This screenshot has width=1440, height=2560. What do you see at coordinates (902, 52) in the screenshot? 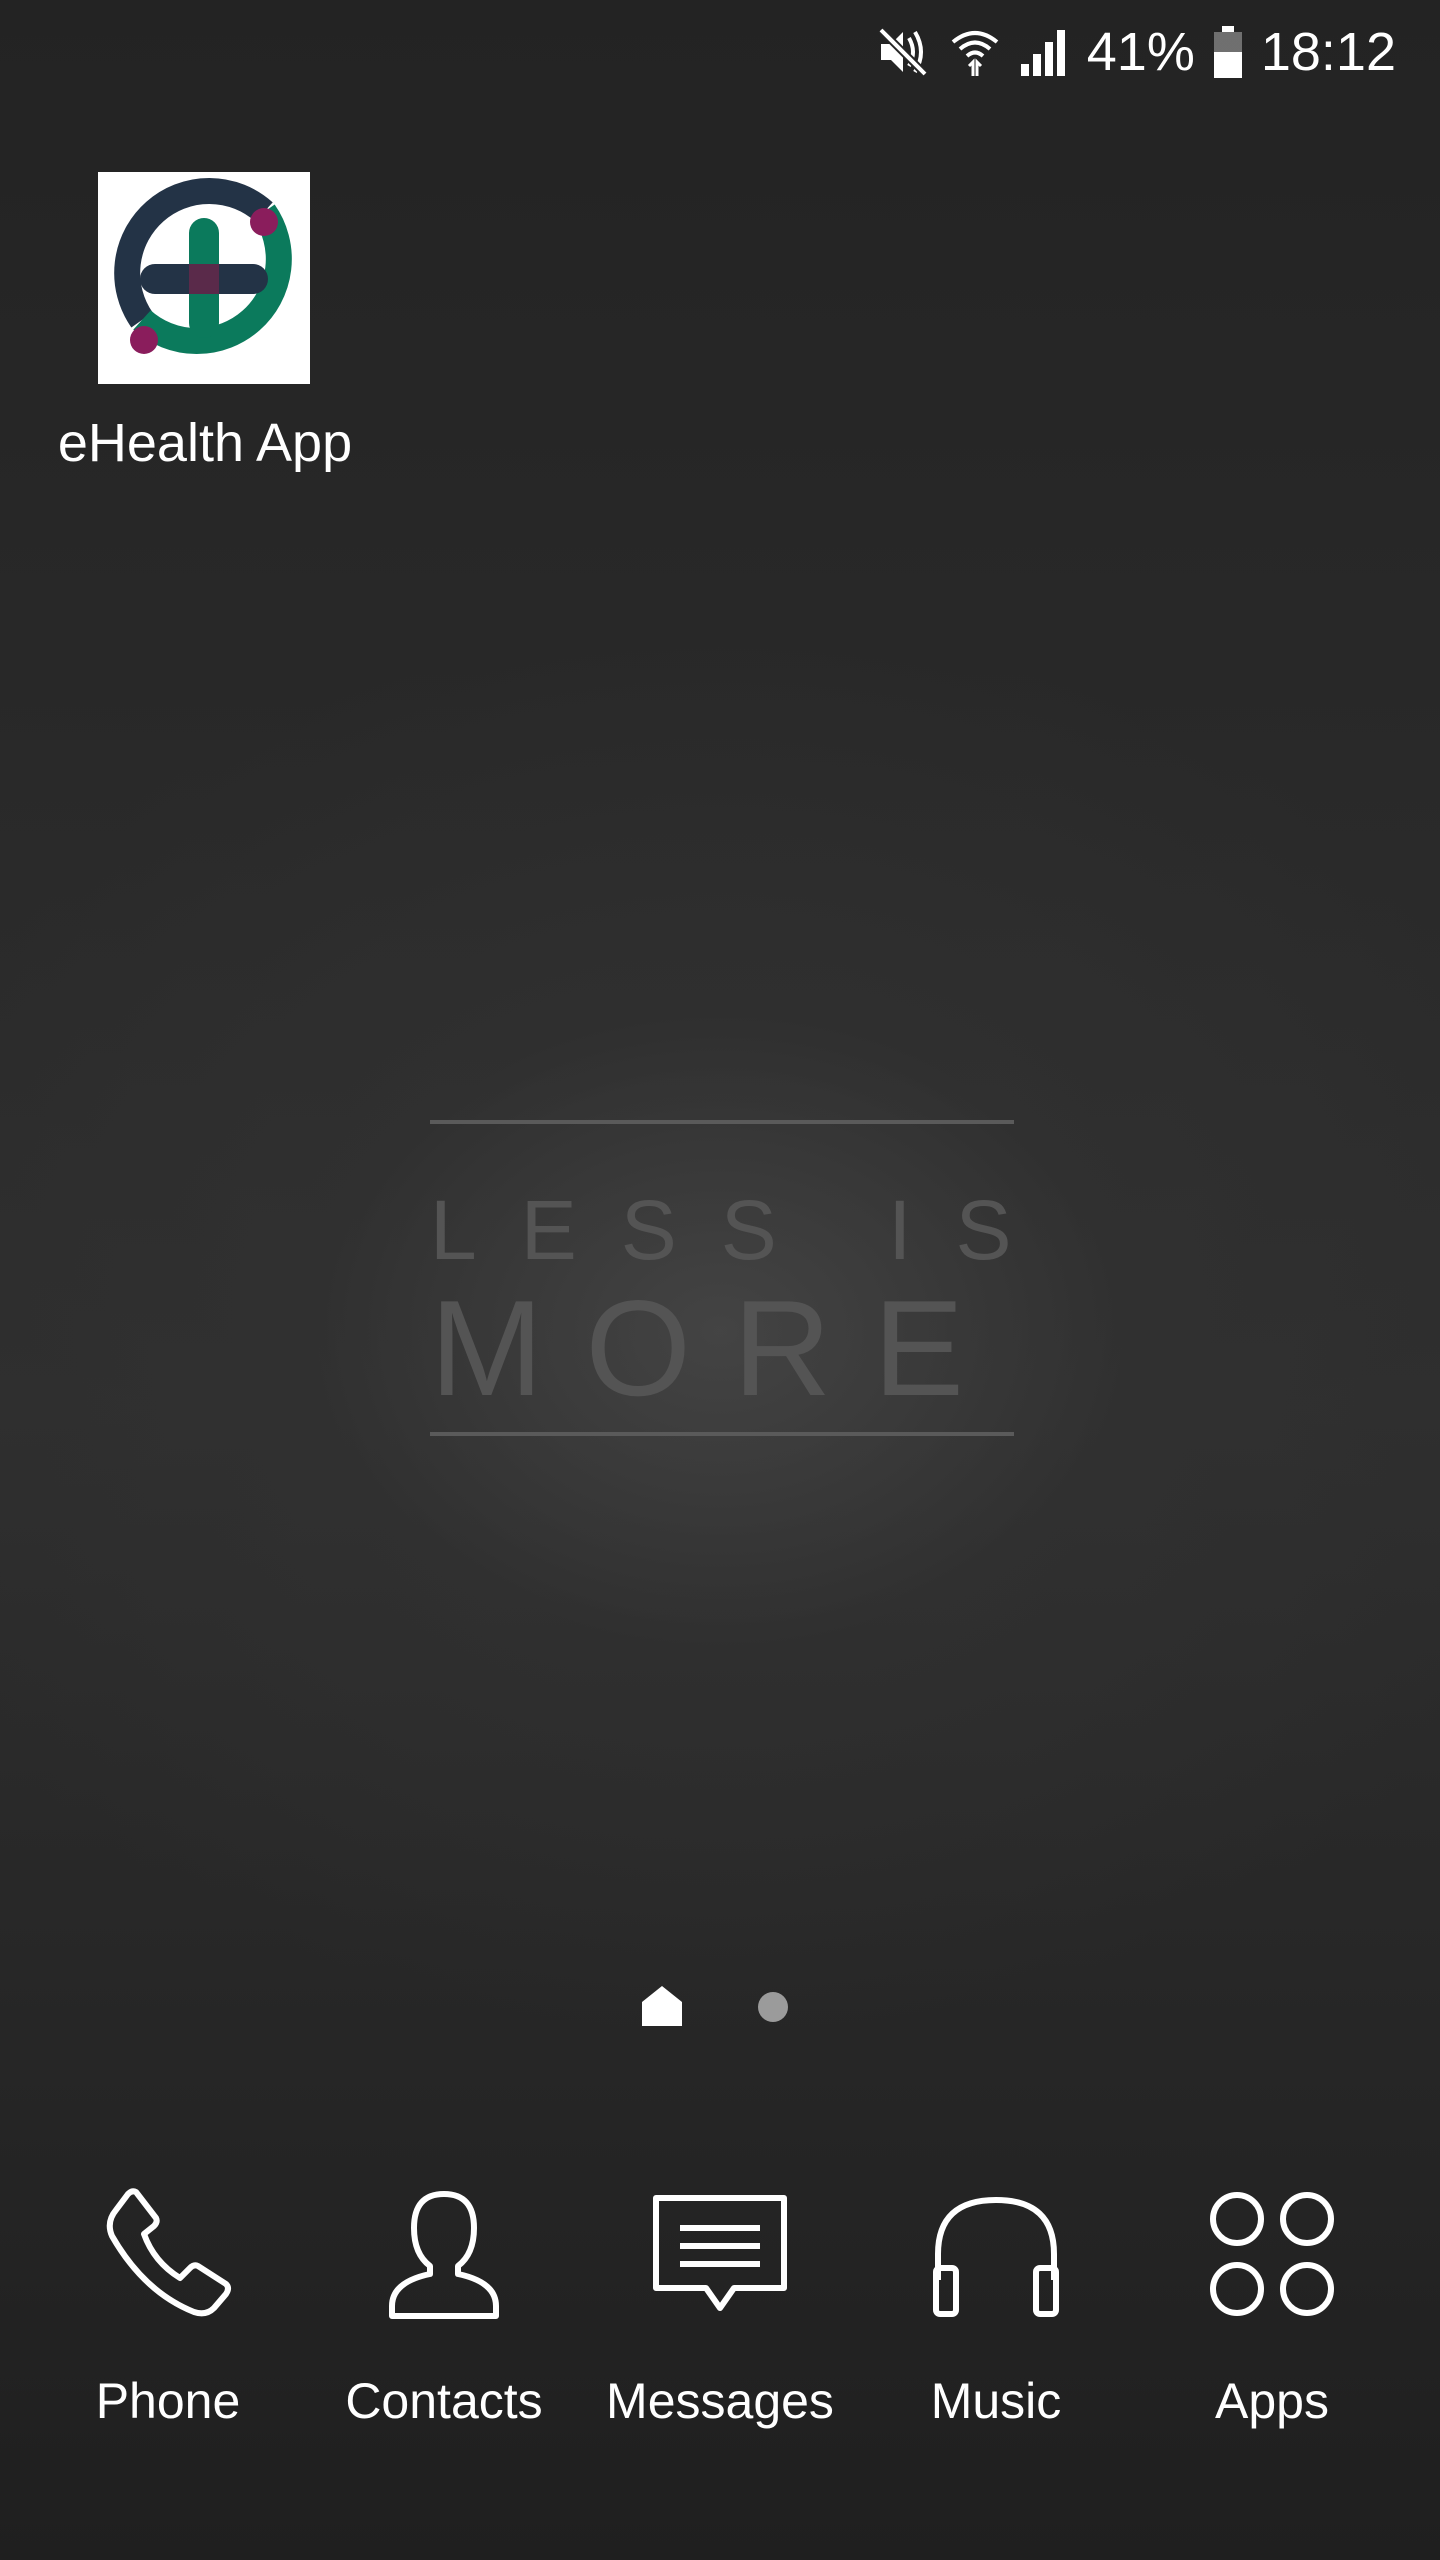
I see `mute-icon` at bounding box center [902, 52].